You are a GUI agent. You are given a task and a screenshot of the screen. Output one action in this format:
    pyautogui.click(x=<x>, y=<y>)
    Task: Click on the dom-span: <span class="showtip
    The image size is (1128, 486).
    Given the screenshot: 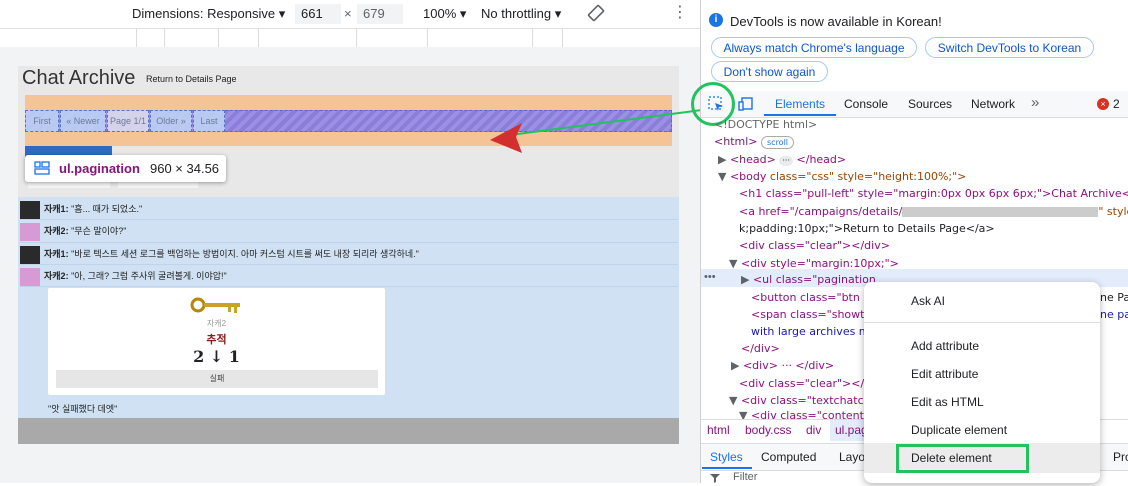 What is the action you would take?
    pyautogui.click(x=813, y=314)
    